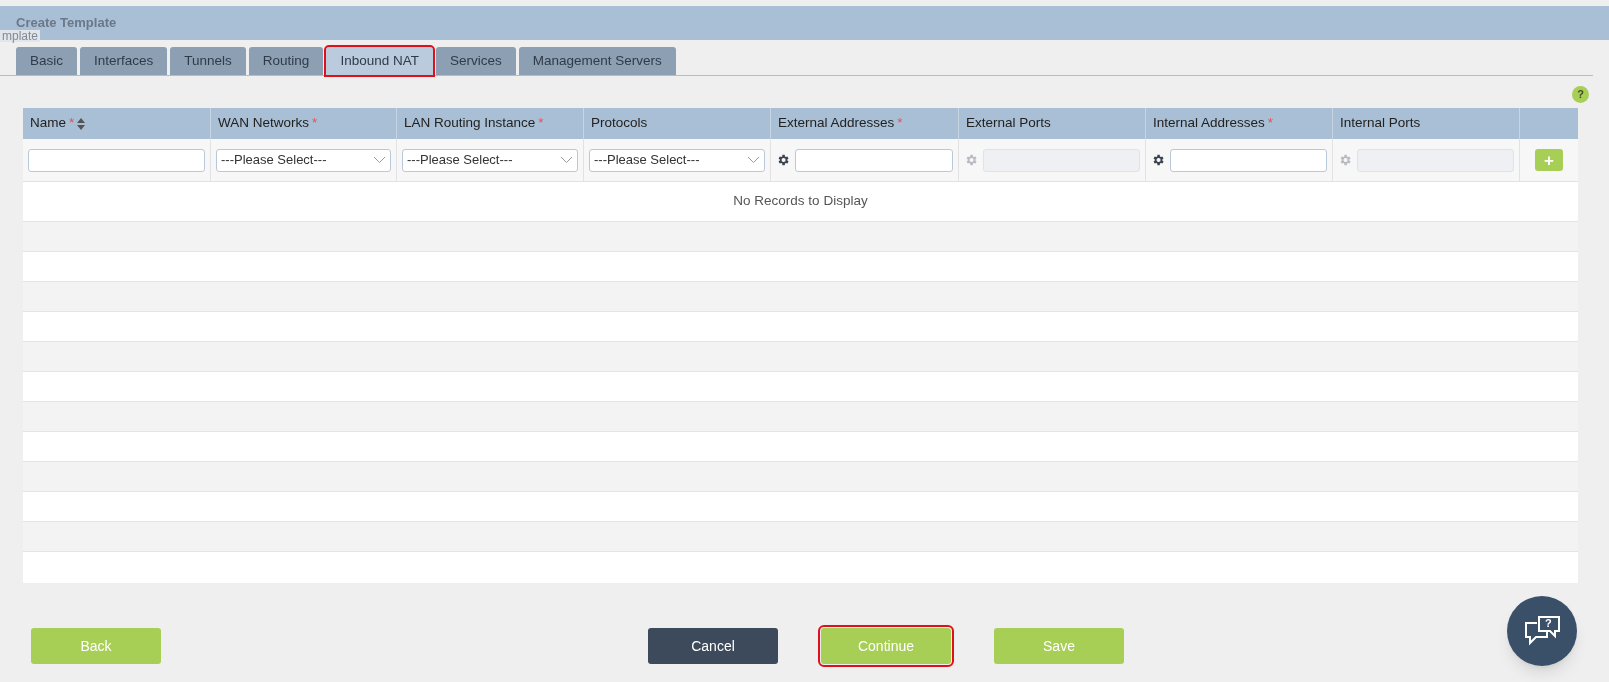  What do you see at coordinates (20, 36) in the screenshot?
I see `ghost-label: mplate` at bounding box center [20, 36].